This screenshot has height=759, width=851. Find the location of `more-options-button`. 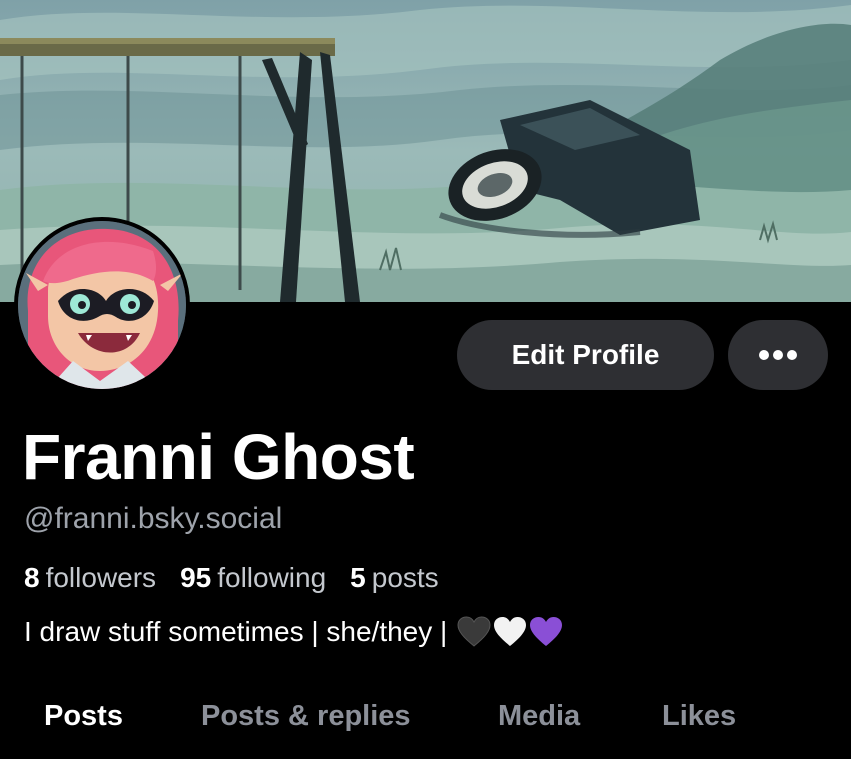

more-options-button is located at coordinates (778, 355).